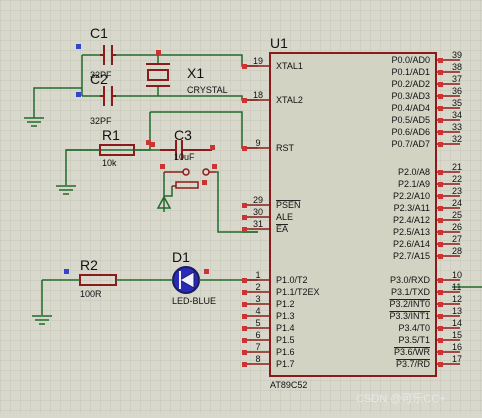  What do you see at coordinates (457, 347) in the screenshot?
I see `pin-number: 16` at bounding box center [457, 347].